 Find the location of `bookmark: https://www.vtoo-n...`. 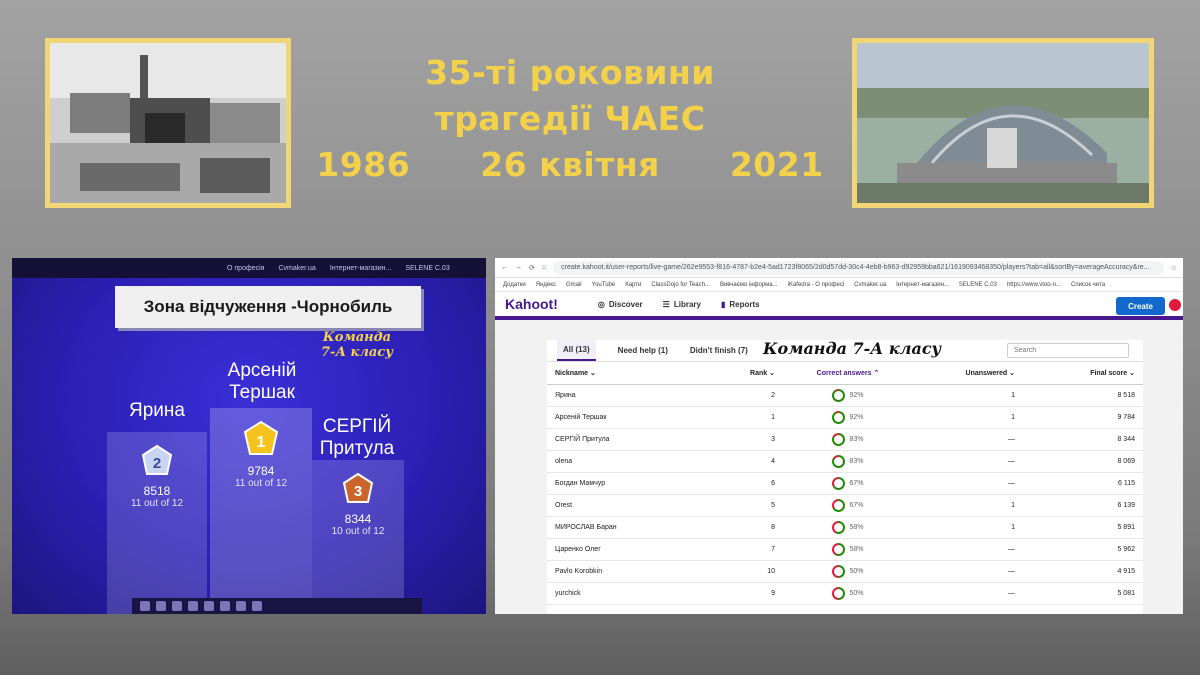

bookmark: https://www.vtoo-n... is located at coordinates (1034, 285).